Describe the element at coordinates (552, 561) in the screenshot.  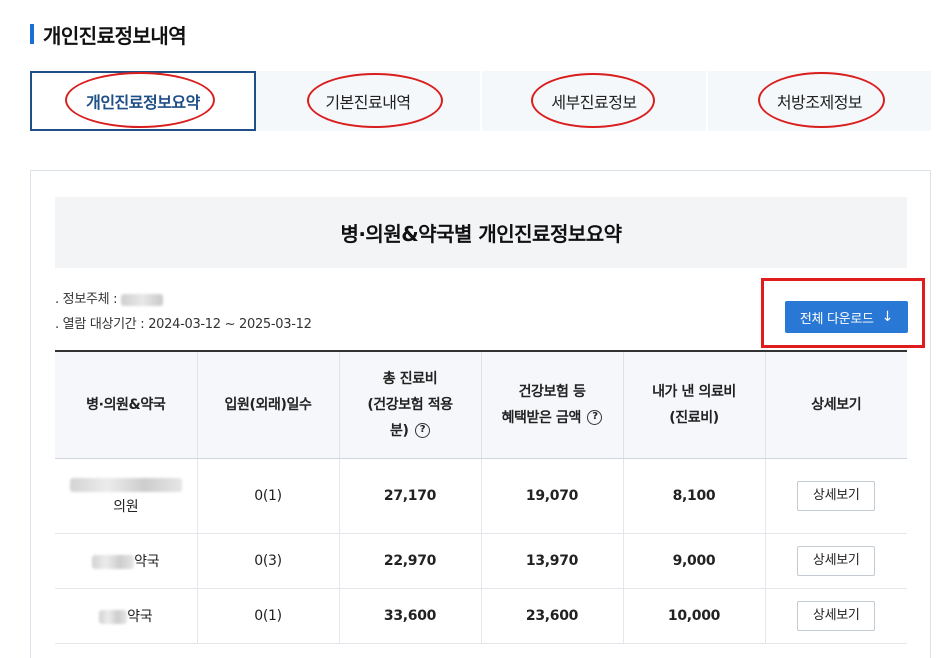
I see `cell-benefit: 13,970` at that location.